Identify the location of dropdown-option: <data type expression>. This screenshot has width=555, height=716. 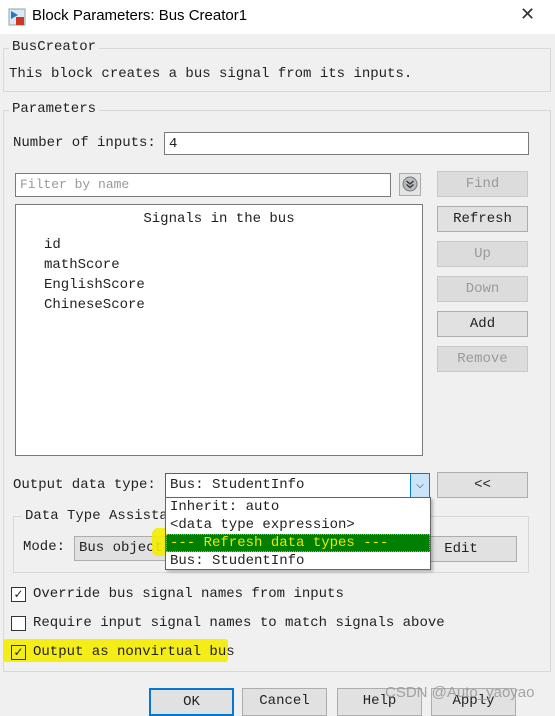
(298, 525).